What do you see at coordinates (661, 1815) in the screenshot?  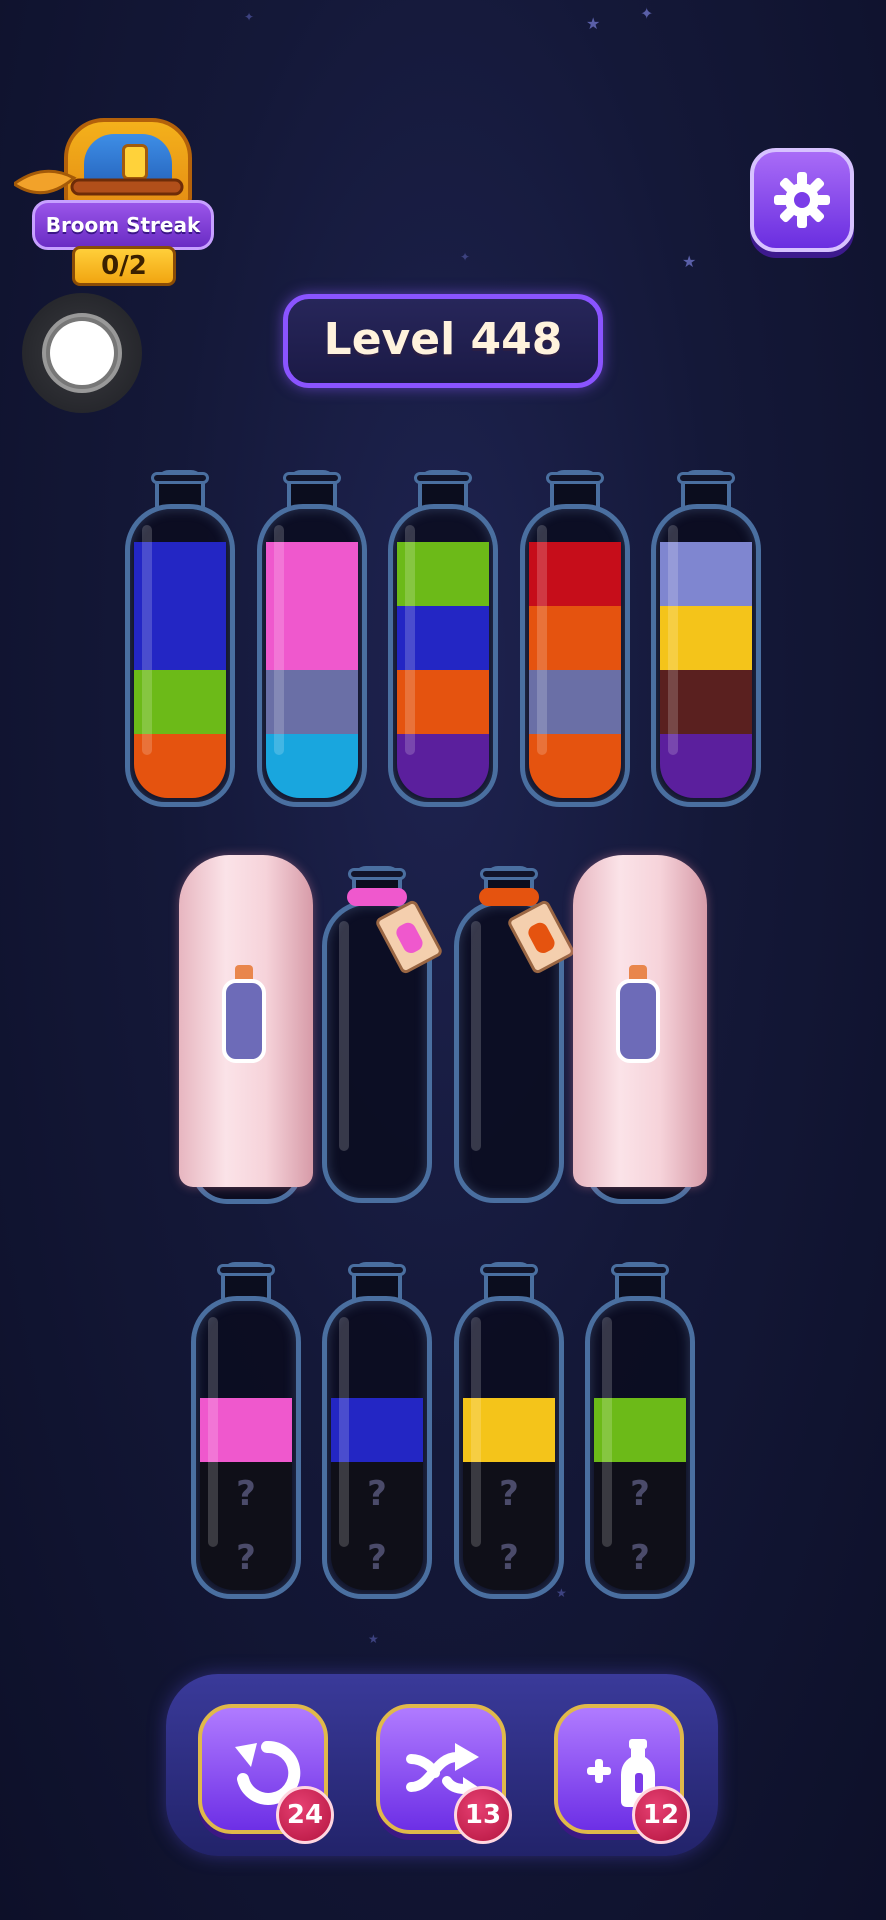 I see `add-bottle-count-badge: 12` at bounding box center [661, 1815].